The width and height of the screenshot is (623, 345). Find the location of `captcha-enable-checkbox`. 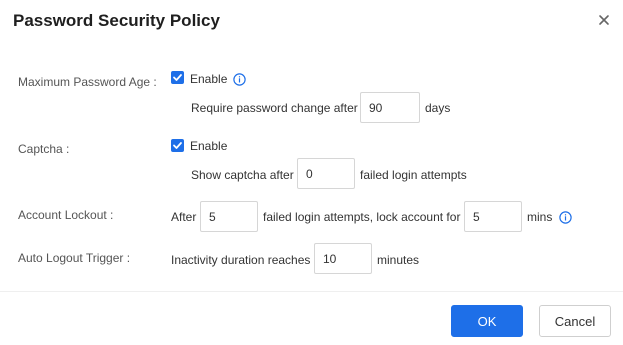

captcha-enable-checkbox is located at coordinates (177, 145).